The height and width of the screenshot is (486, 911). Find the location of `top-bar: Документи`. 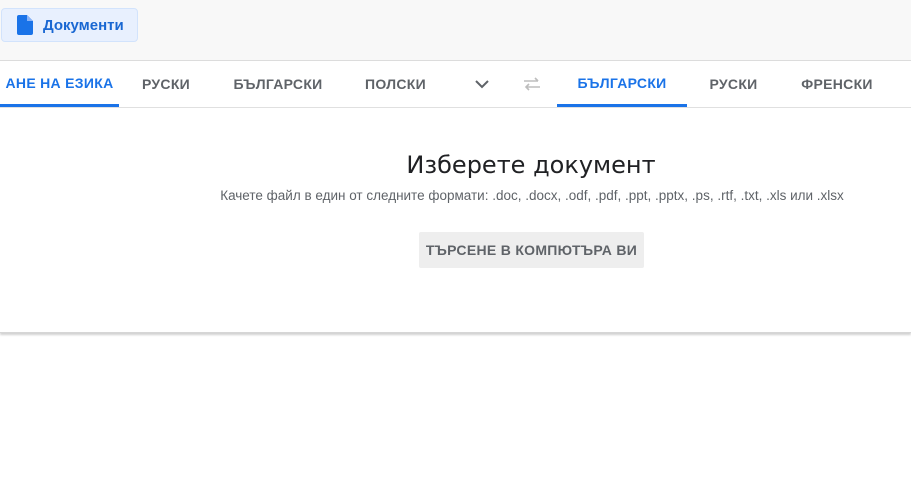

top-bar: Документи is located at coordinates (455, 30).